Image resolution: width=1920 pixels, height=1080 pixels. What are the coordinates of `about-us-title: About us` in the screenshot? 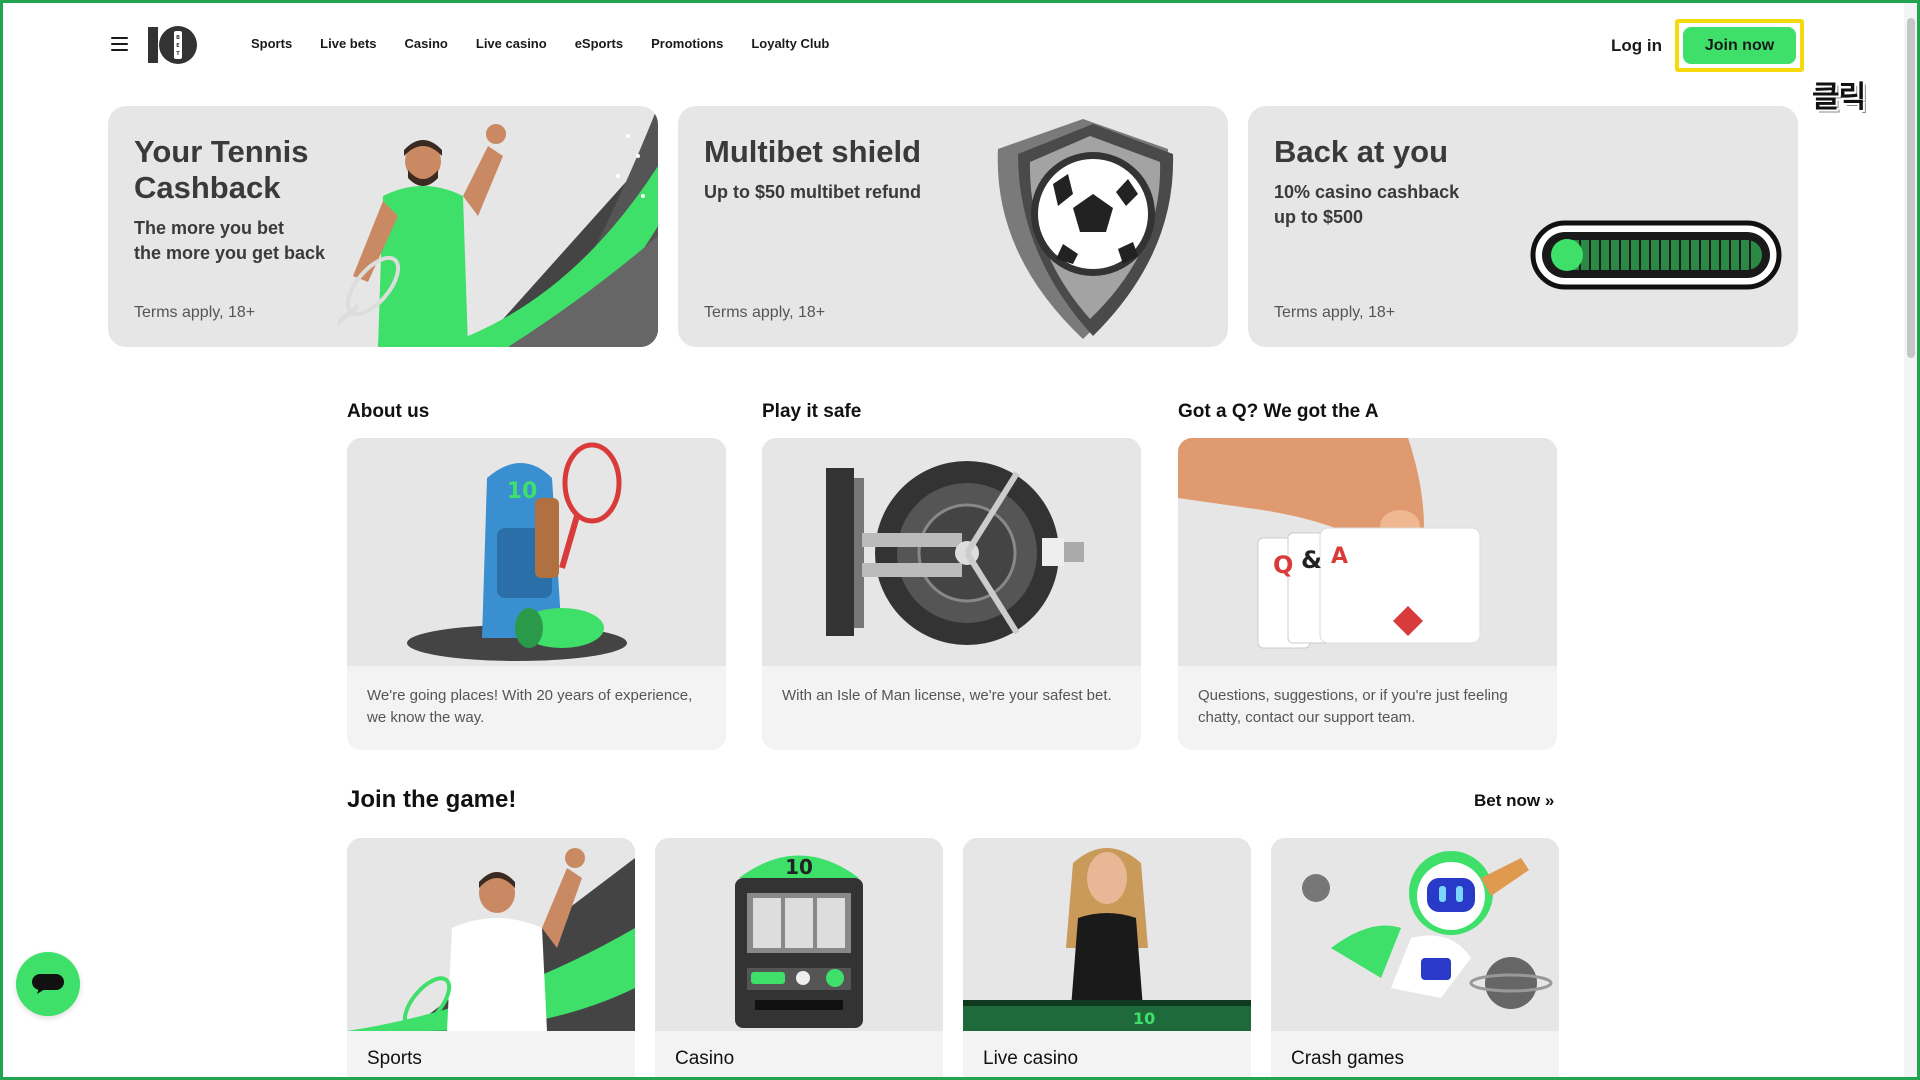 It's located at (388, 411).